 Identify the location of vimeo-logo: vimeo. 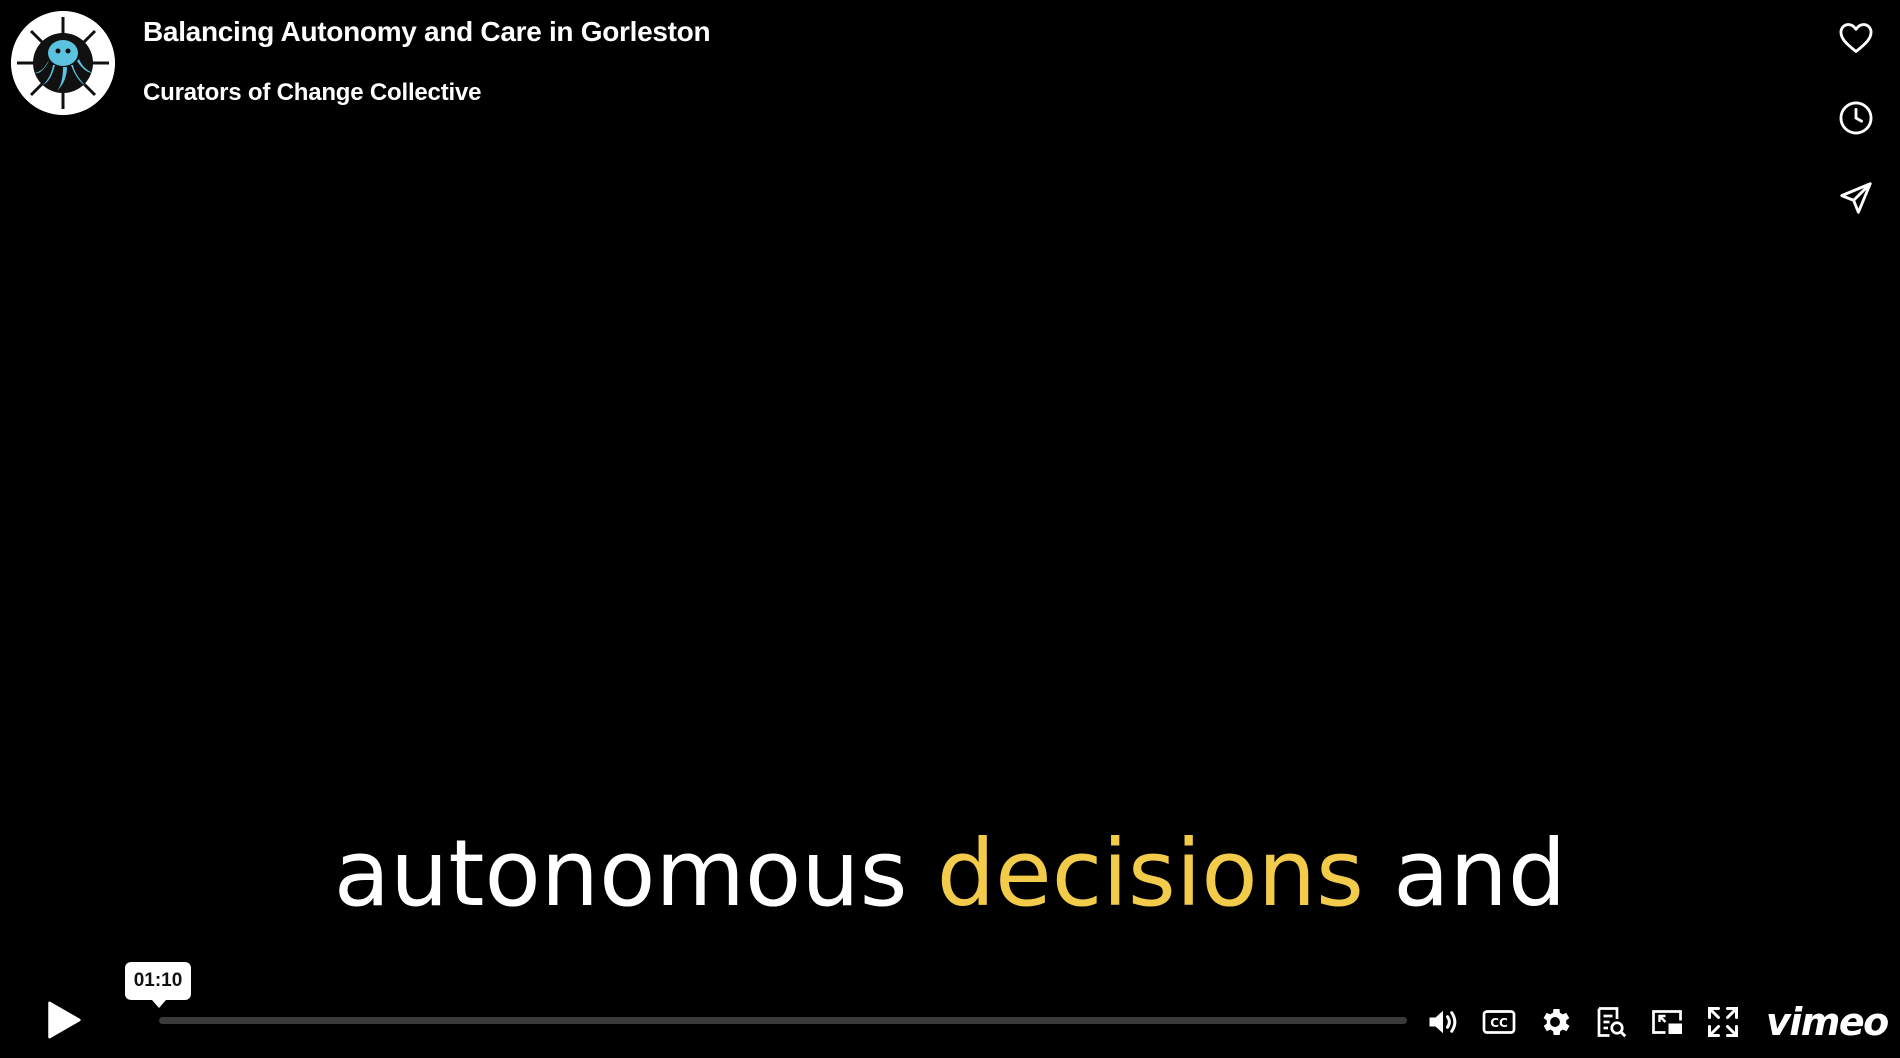
(1827, 1022).